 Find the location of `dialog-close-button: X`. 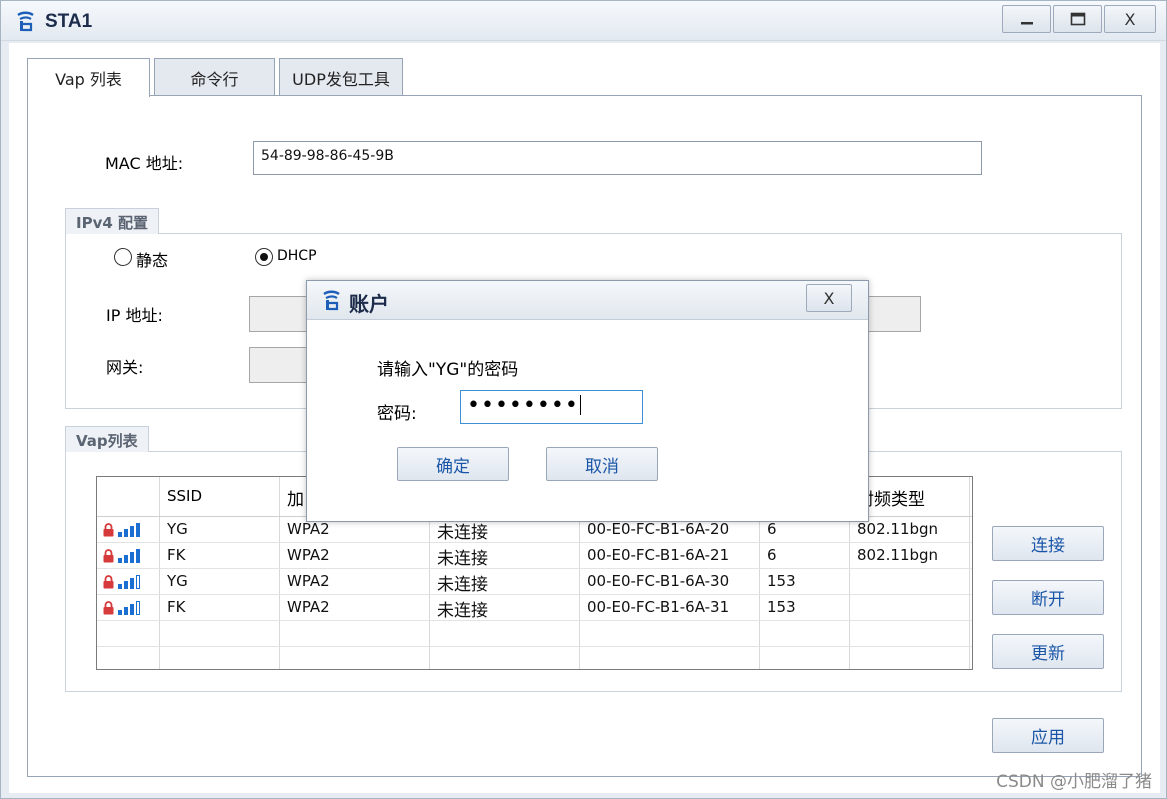

dialog-close-button: X is located at coordinates (829, 298).